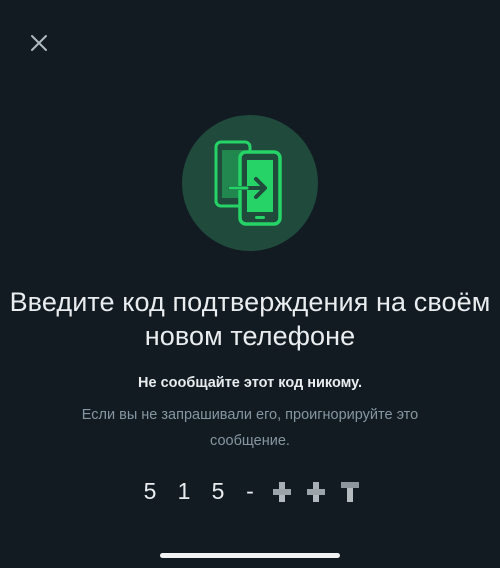 The width and height of the screenshot is (500, 568). Describe the element at coordinates (250, 555) in the screenshot. I see `home-indicator` at that location.